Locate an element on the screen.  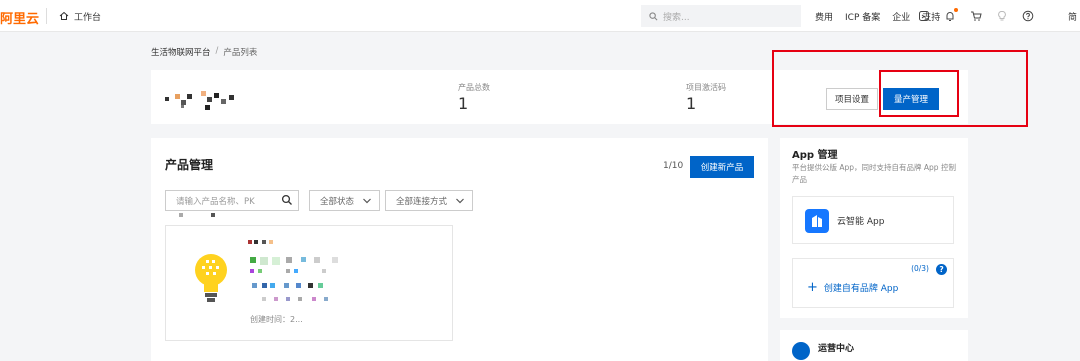
stat-activation-code: 项目激活码 1 is located at coordinates (706, 97).